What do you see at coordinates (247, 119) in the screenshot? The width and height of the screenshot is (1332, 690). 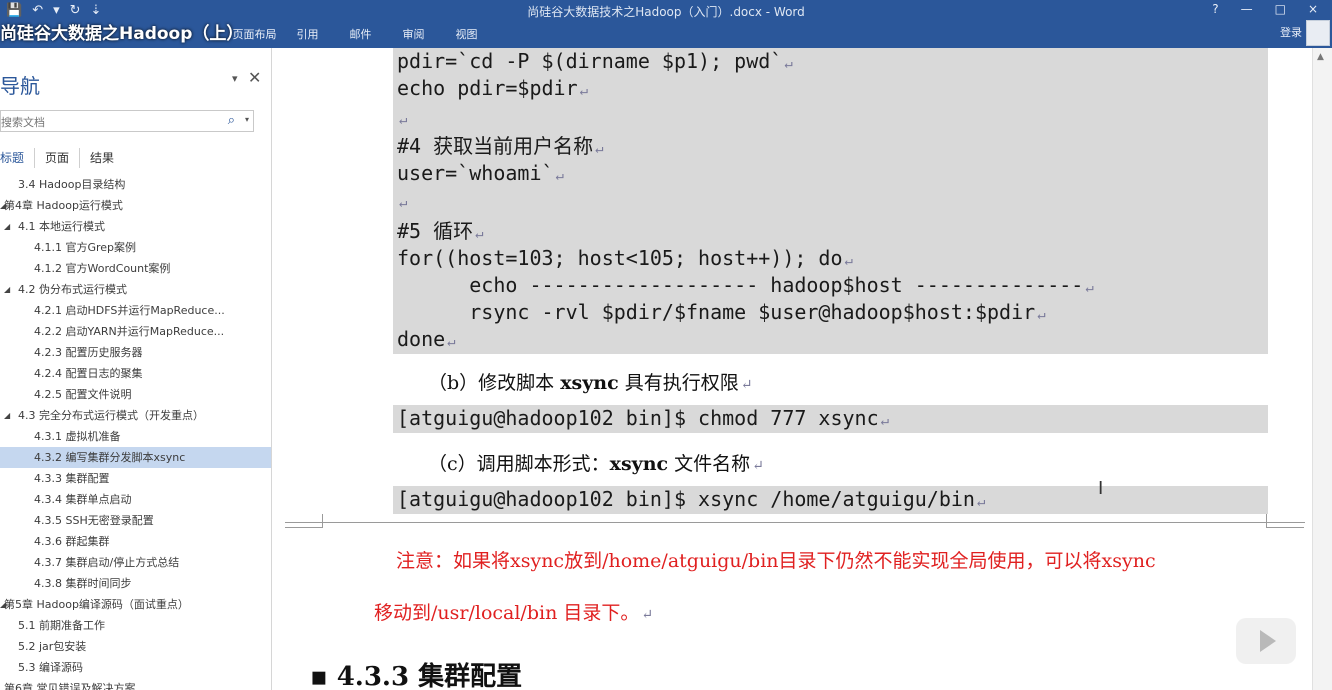 I see `search-dropdown-icon: ▾` at bounding box center [247, 119].